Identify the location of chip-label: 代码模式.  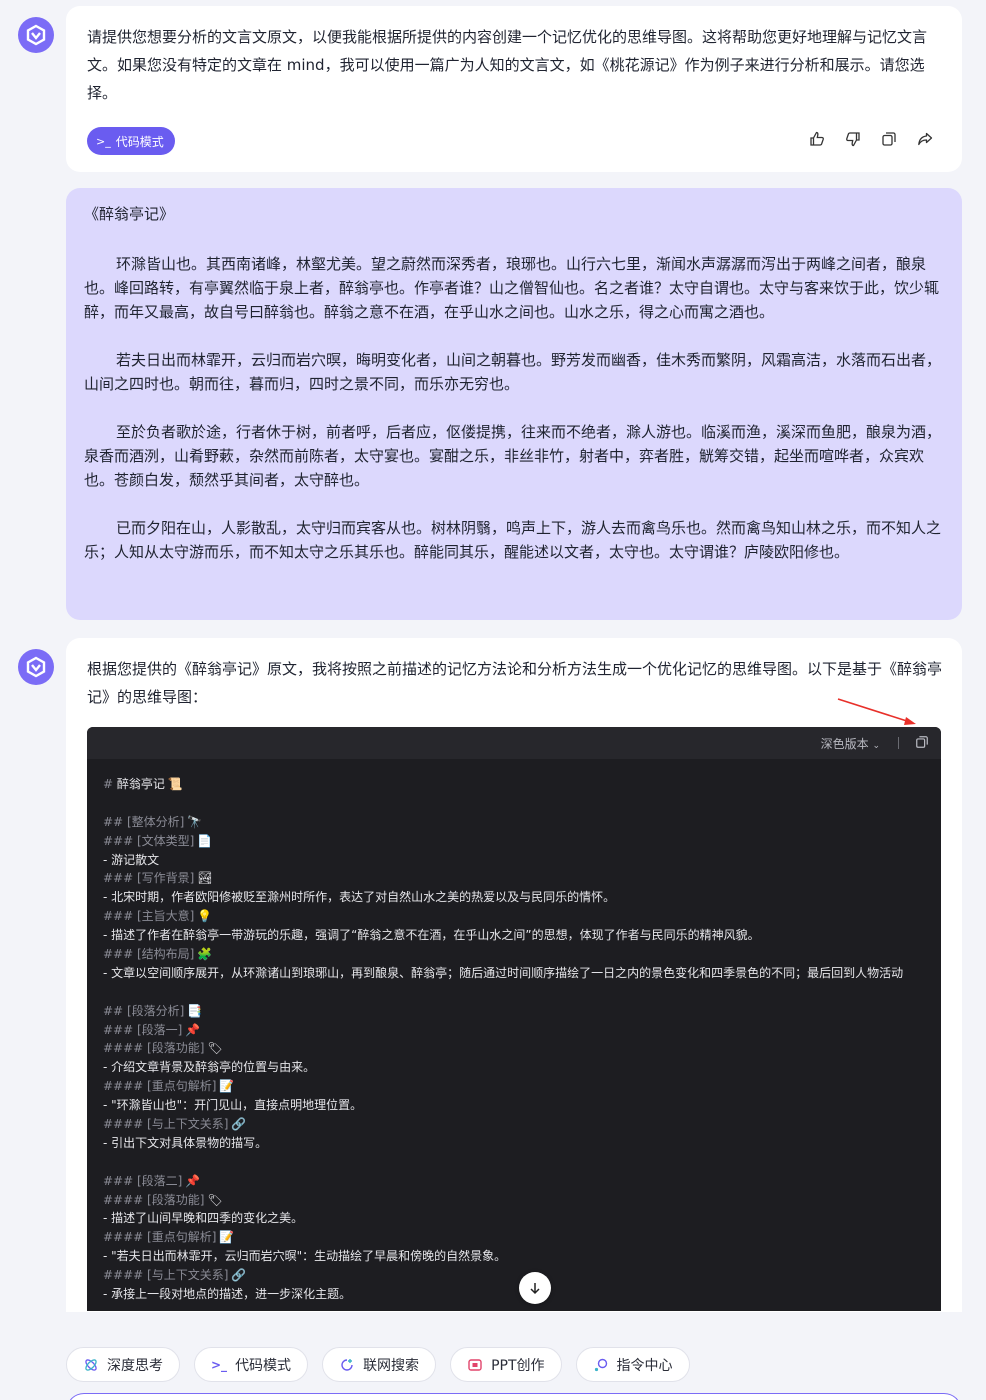
(263, 1365).